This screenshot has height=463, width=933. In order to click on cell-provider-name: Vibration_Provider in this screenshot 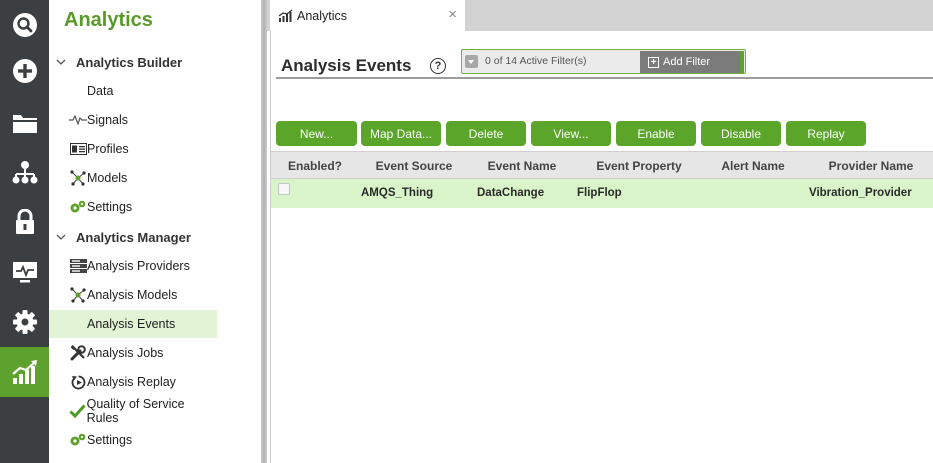, I will do `click(860, 193)`.